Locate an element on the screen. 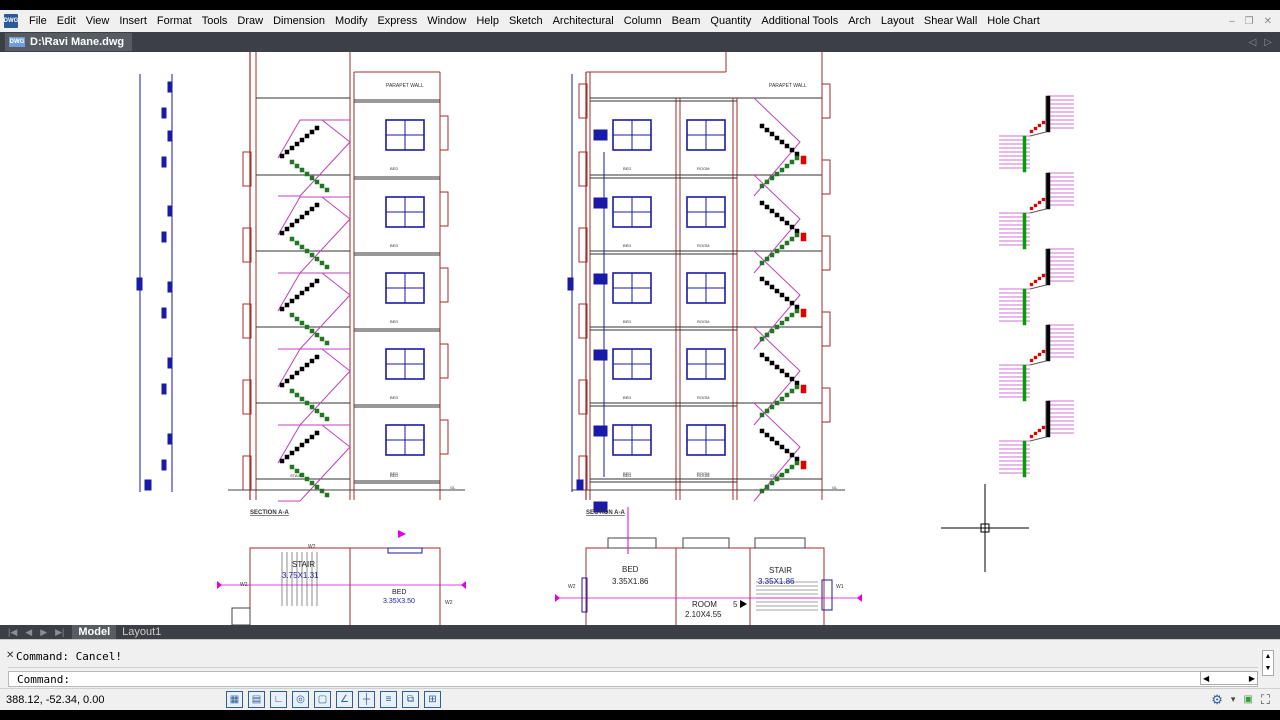 The width and height of the screenshot is (1280, 720). command-prompt: Command: is located at coordinates (43, 679).